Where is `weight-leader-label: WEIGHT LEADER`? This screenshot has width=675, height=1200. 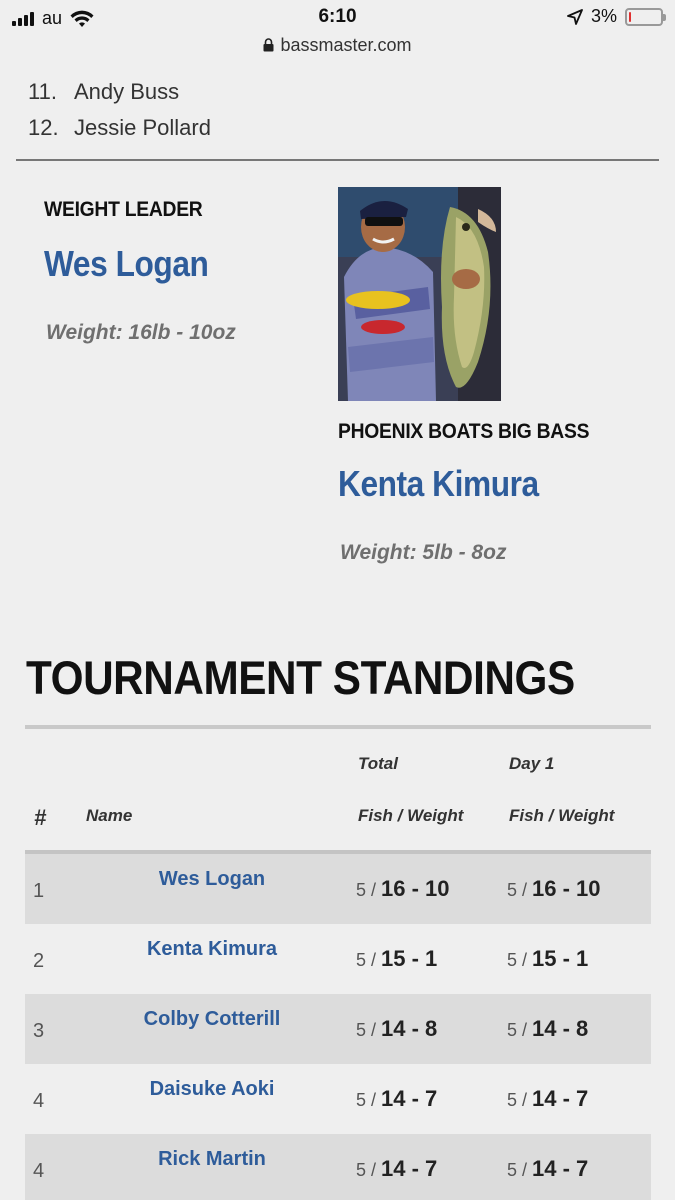 weight-leader-label: WEIGHT LEADER is located at coordinates (123, 209).